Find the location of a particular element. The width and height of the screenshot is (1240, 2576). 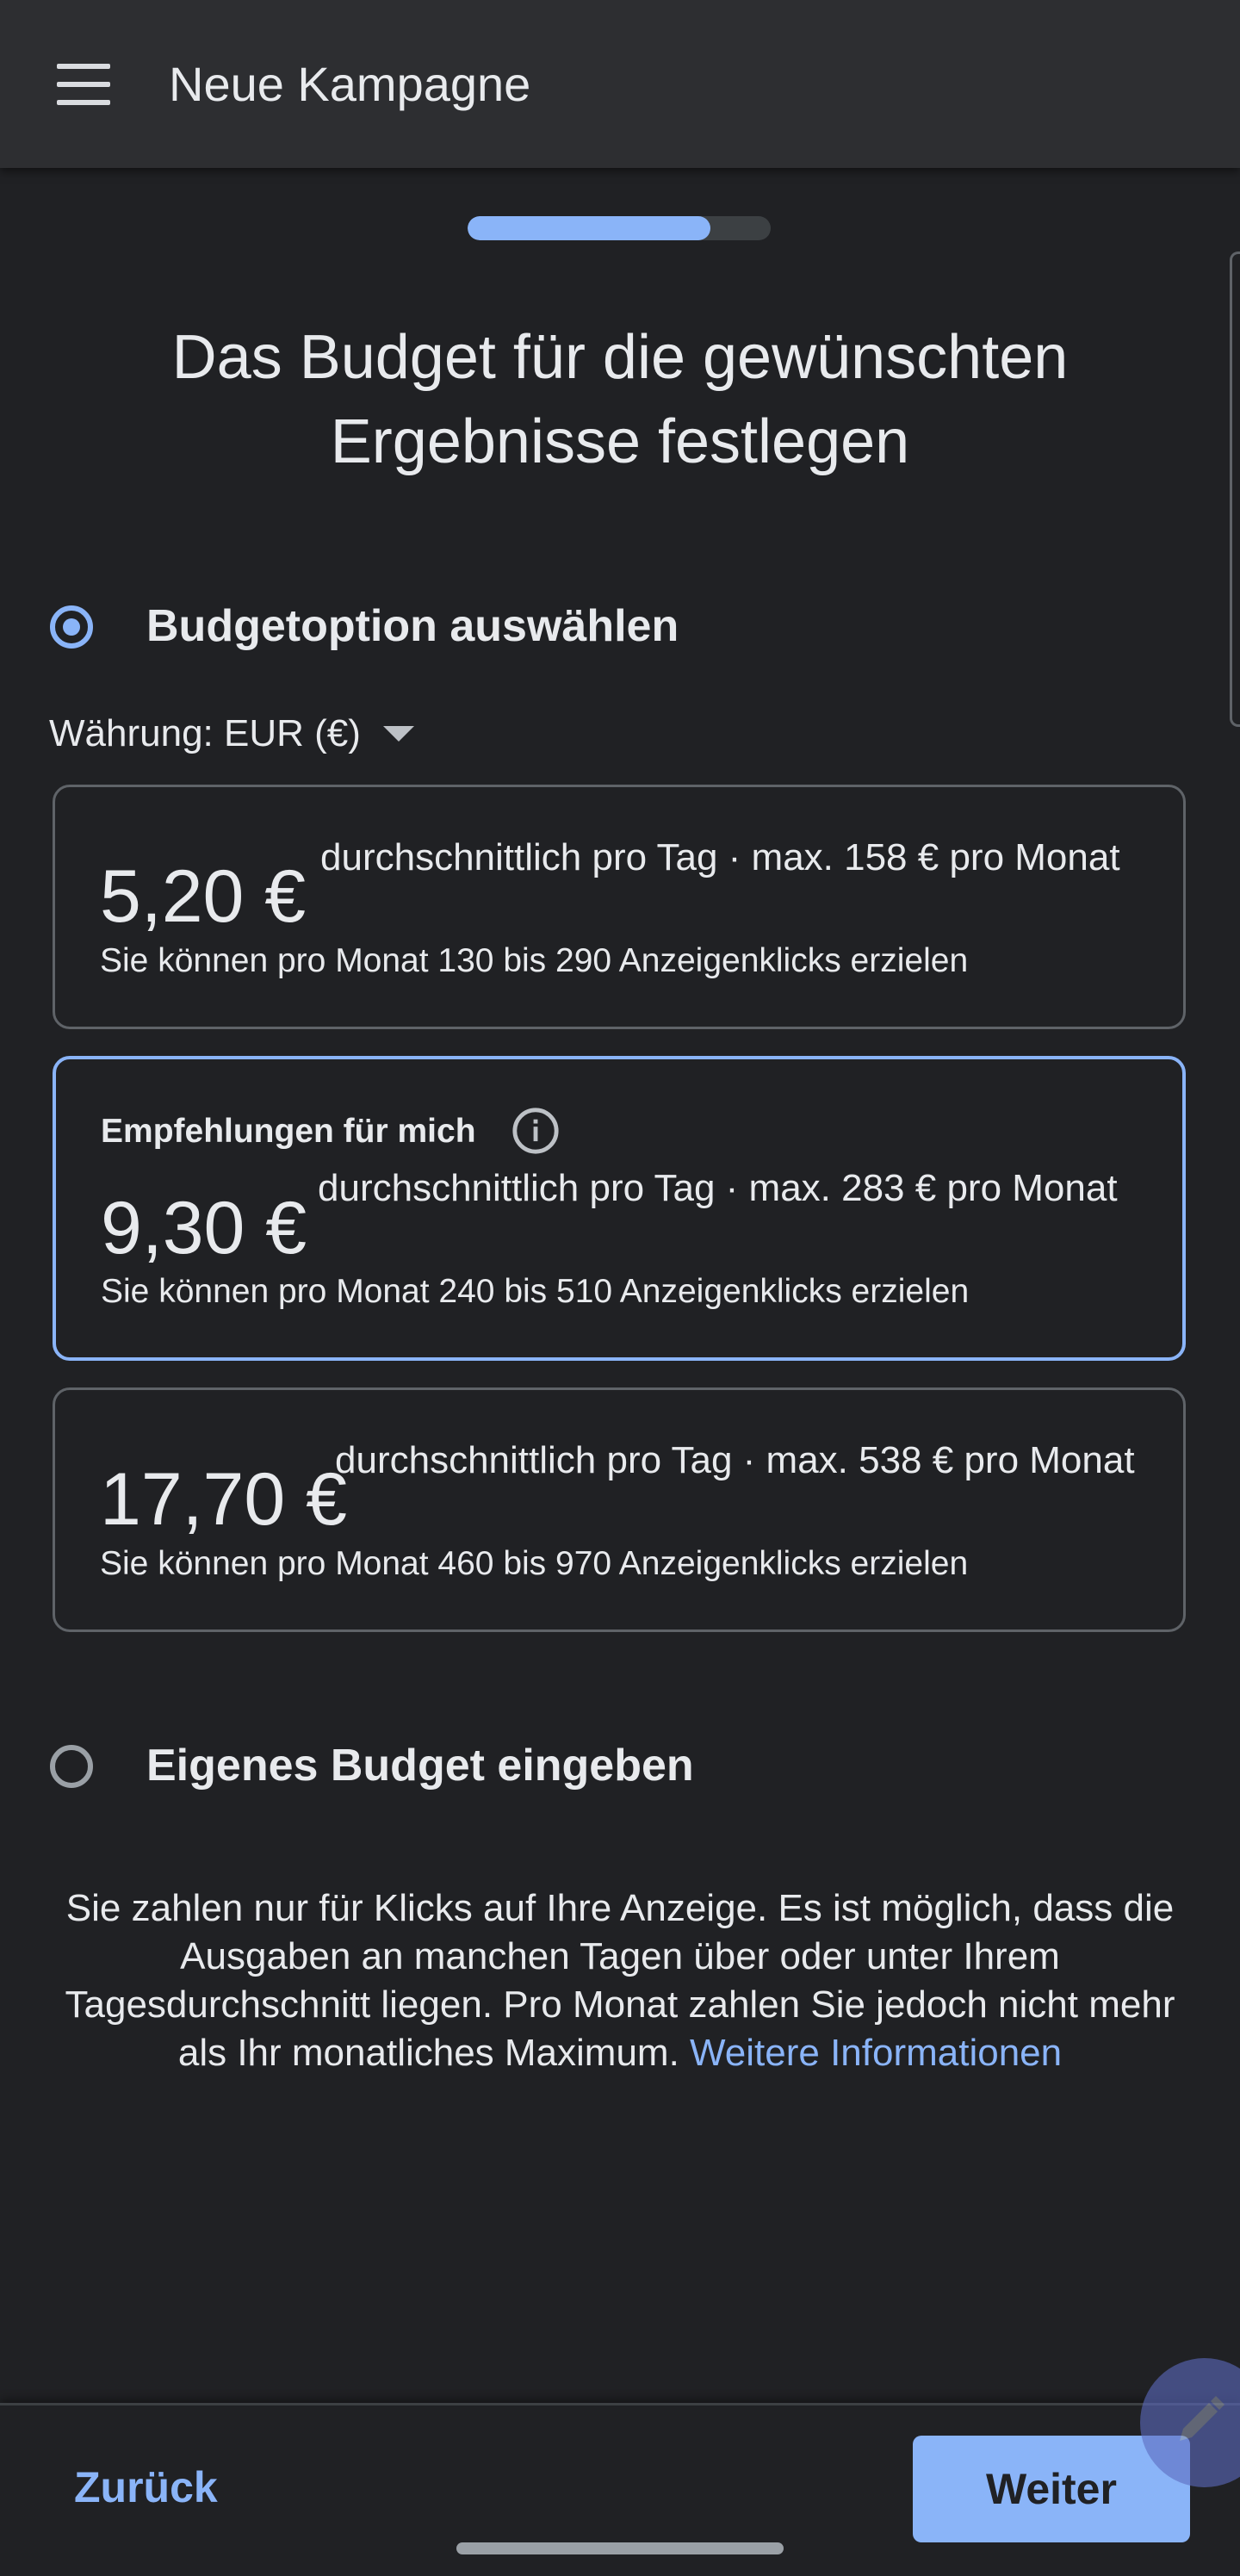

app-bar: Neue Kampagne is located at coordinates (620, 84).